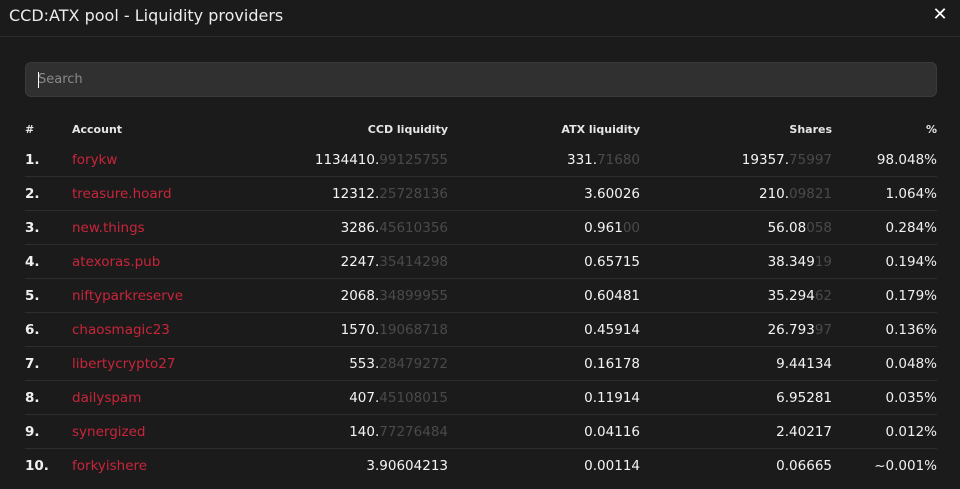 This screenshot has height=489, width=960. What do you see at coordinates (736, 397) in the screenshot?
I see `shares-cell: 6.95281` at bounding box center [736, 397].